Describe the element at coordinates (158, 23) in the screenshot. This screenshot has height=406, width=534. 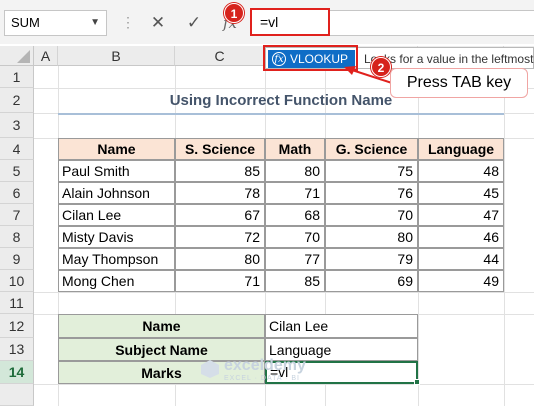
I see `cancel-icon: ✕` at that location.